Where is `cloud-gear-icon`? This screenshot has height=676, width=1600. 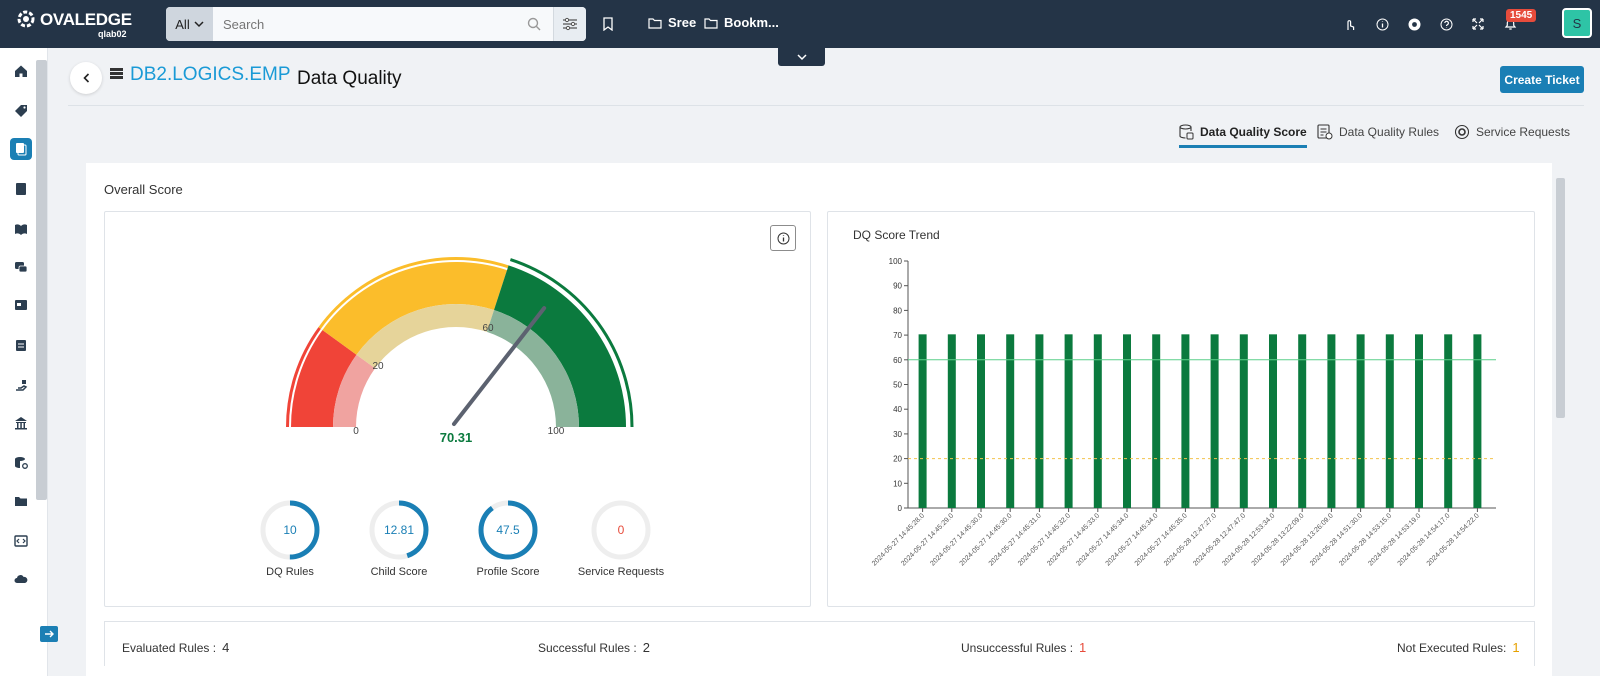 cloud-gear-icon is located at coordinates (21, 579).